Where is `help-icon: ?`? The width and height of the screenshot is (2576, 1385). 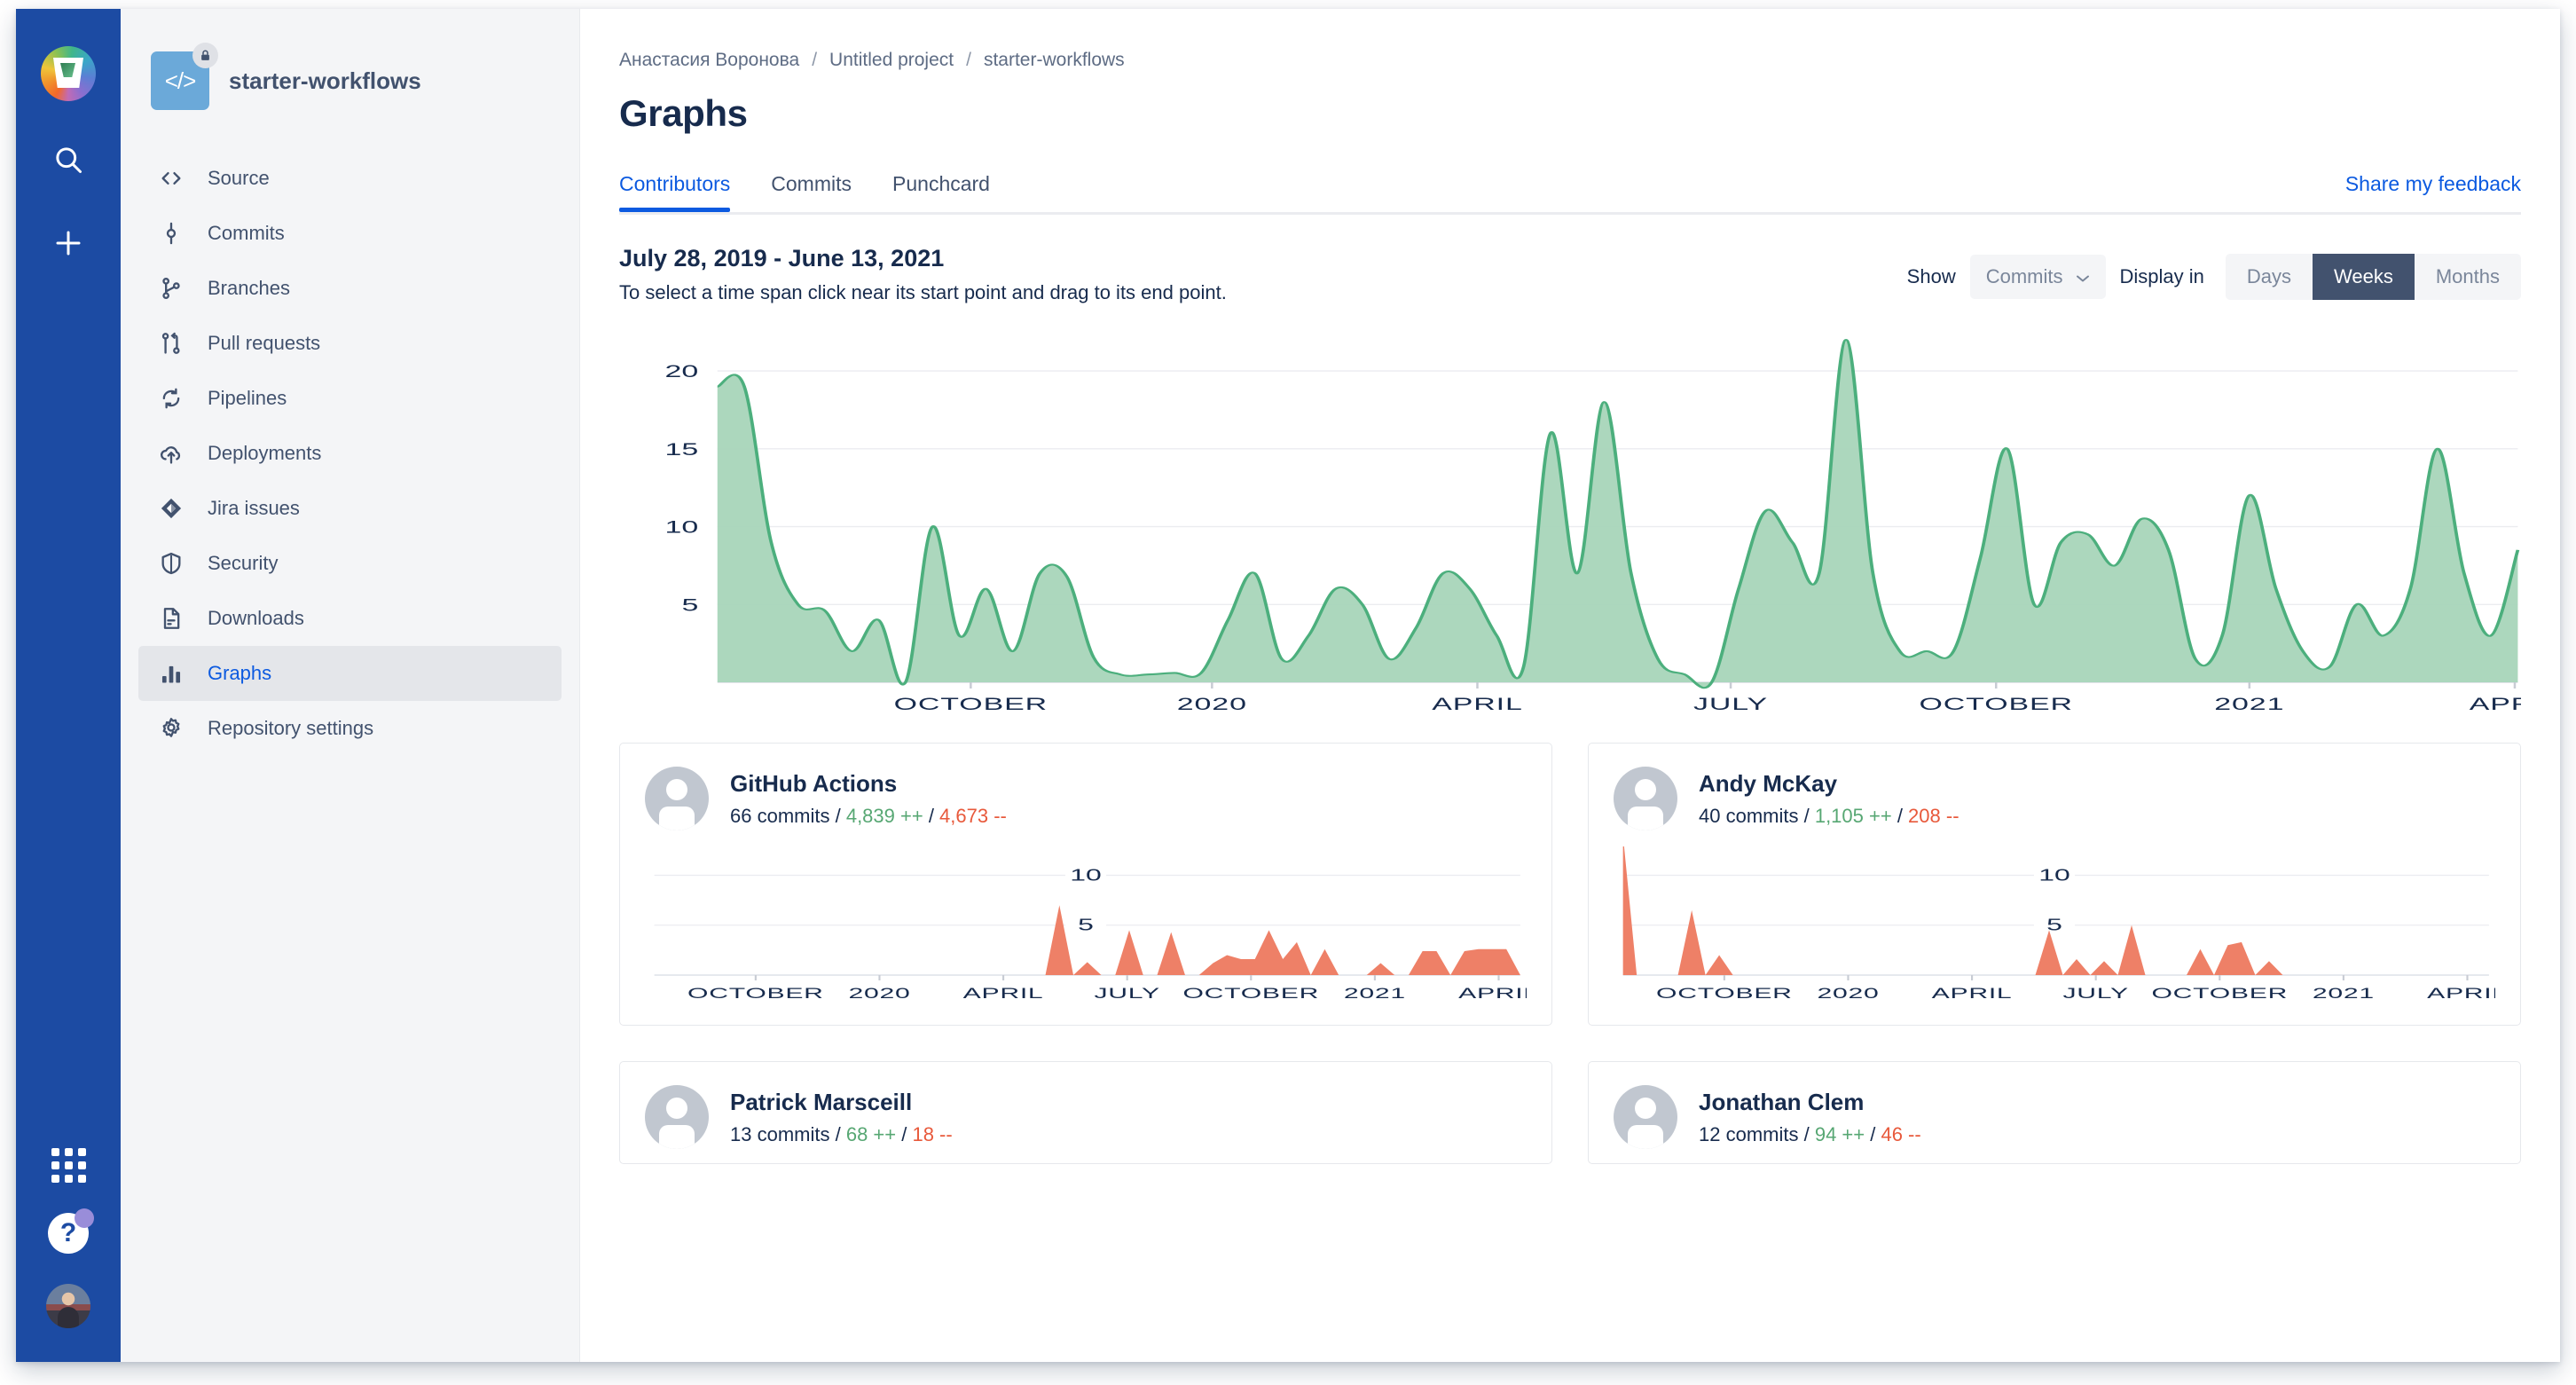 help-icon: ? is located at coordinates (71, 1231).